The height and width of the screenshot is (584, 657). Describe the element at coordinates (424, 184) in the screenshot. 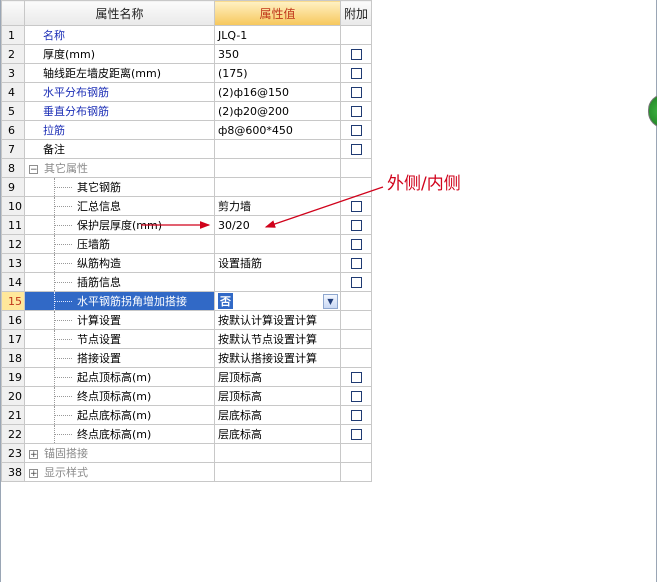

I see `annotation-label: 外侧/内侧` at that location.